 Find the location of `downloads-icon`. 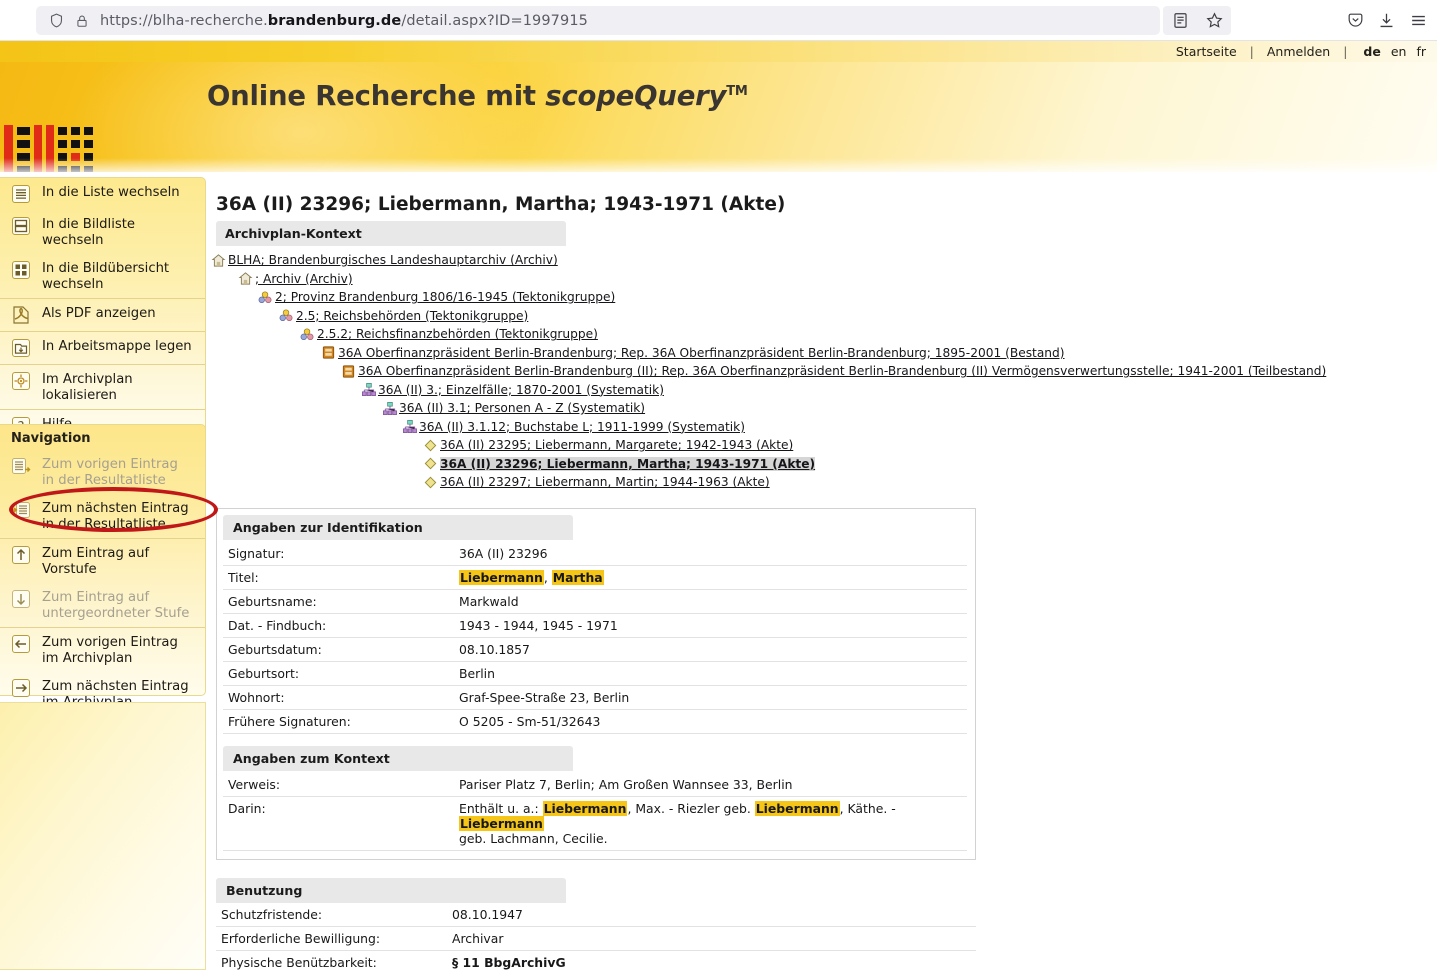

downloads-icon is located at coordinates (1386, 20).